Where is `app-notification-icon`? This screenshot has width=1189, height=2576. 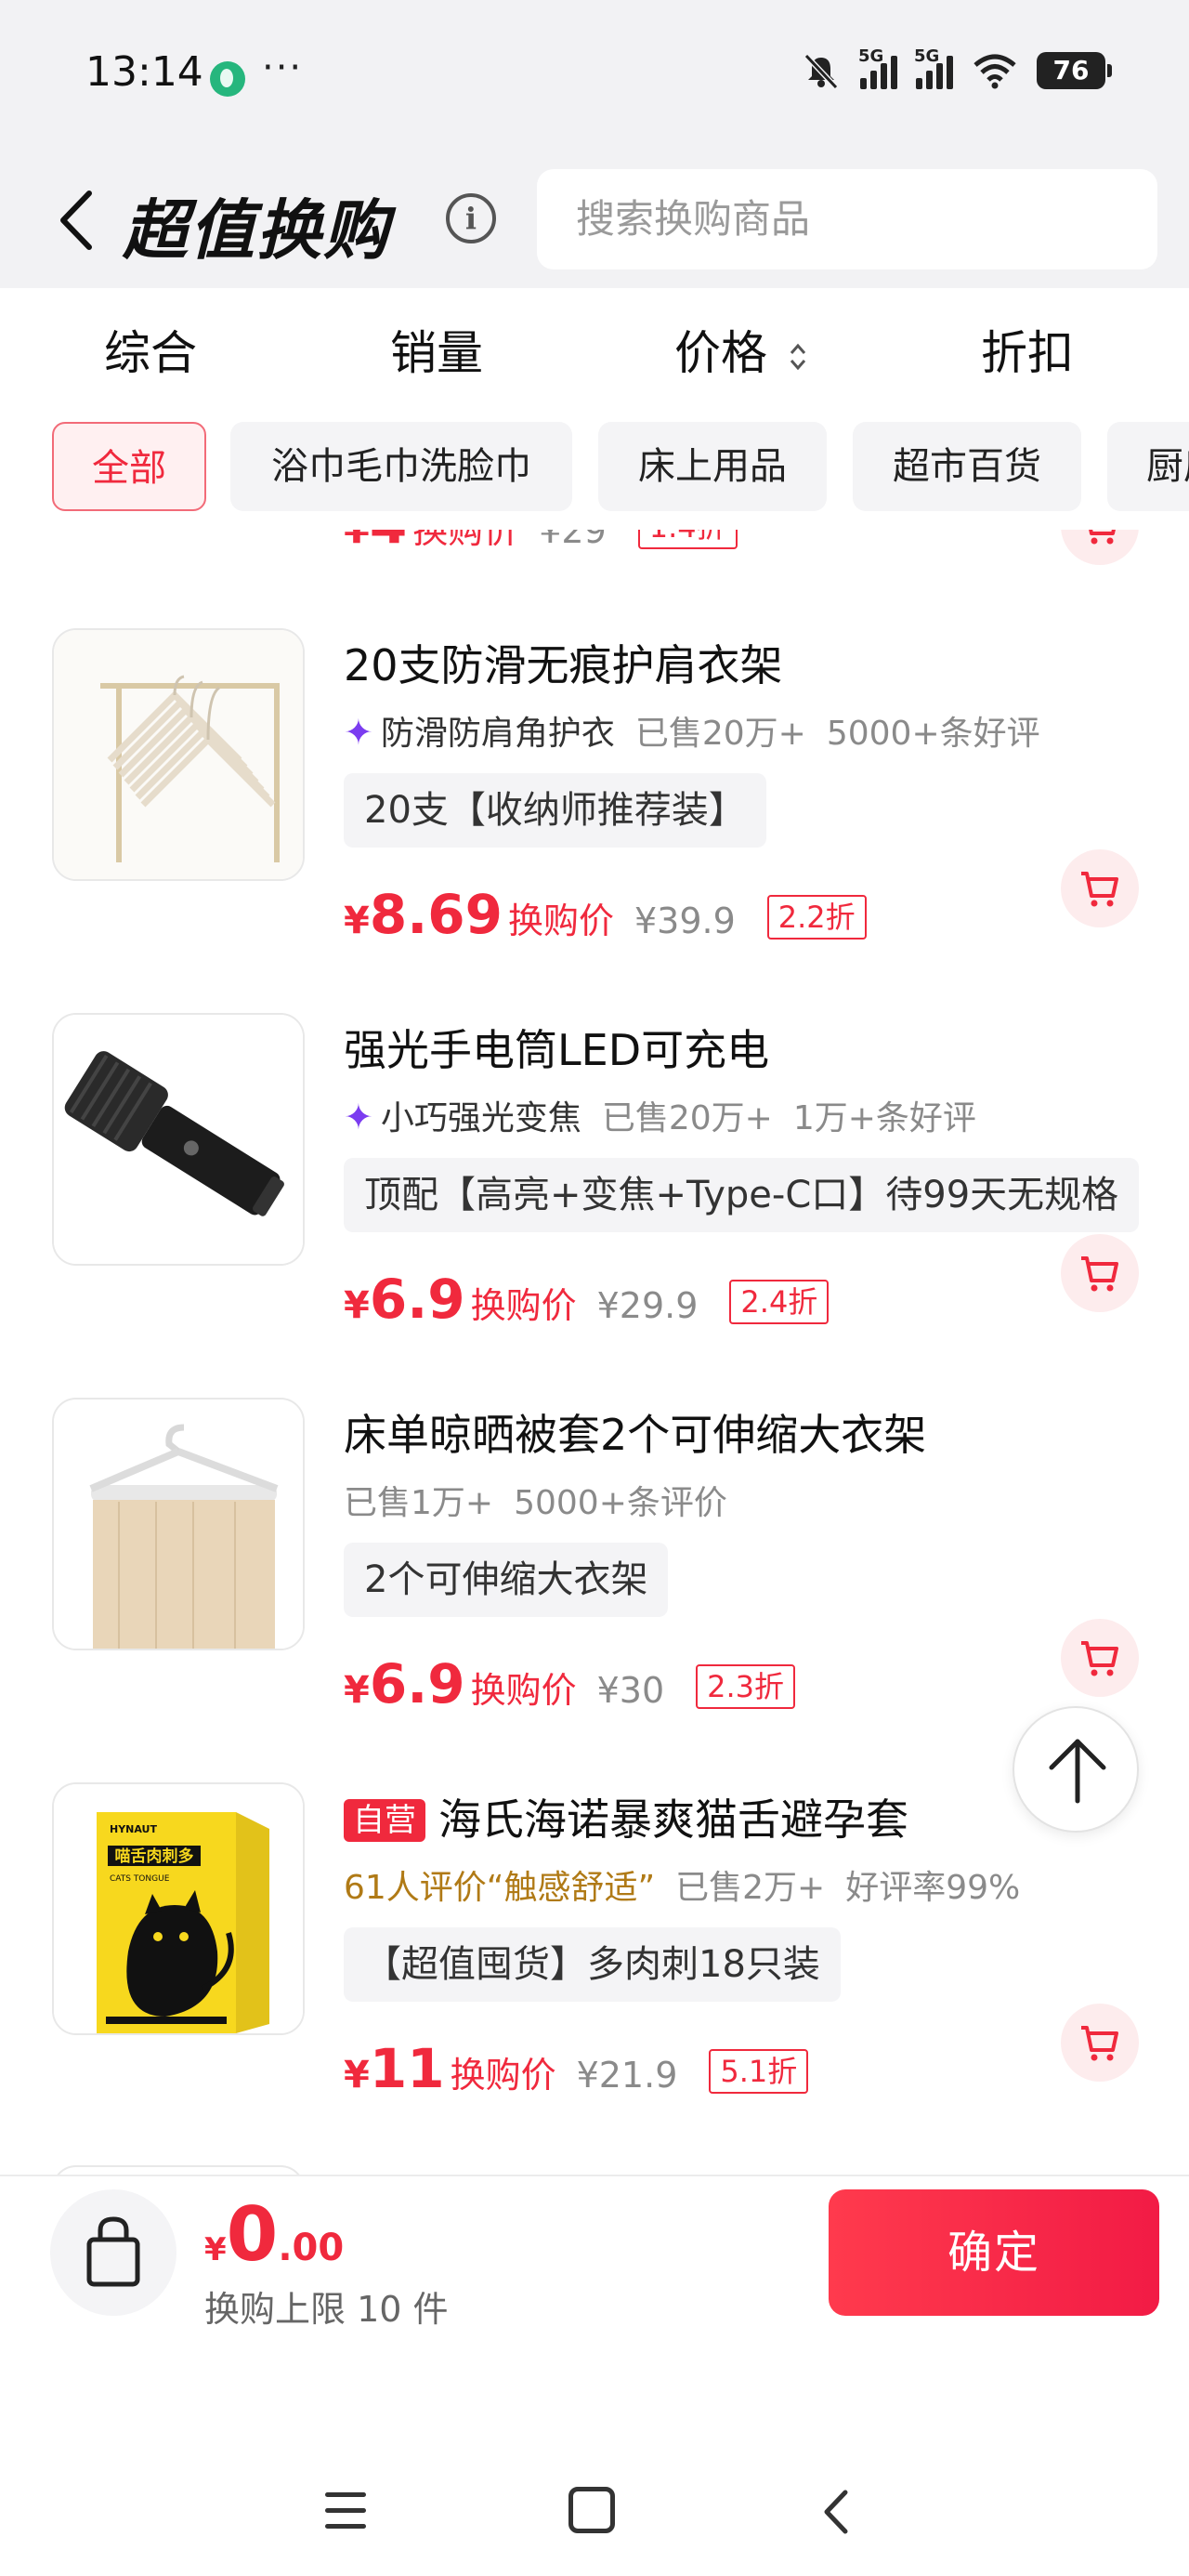
app-notification-icon is located at coordinates (227, 79).